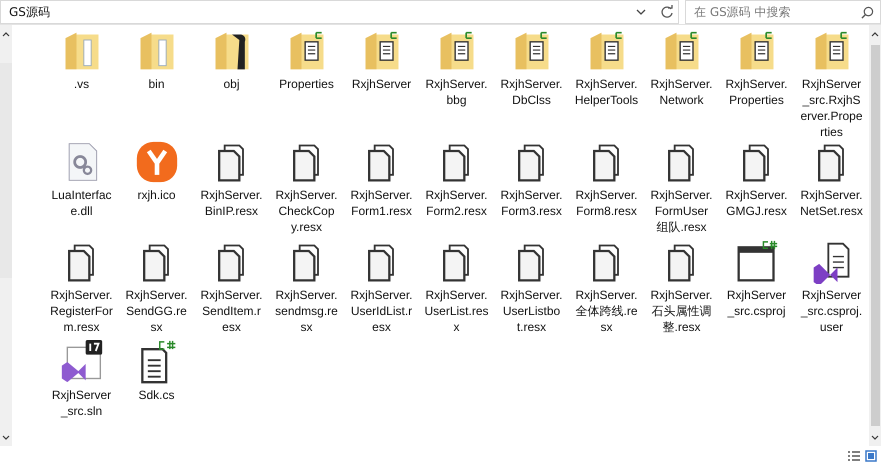 The height and width of the screenshot is (466, 881). What do you see at coordinates (757, 303) in the screenshot?
I see `file-name: RxjhServer_src.csproj` at bounding box center [757, 303].